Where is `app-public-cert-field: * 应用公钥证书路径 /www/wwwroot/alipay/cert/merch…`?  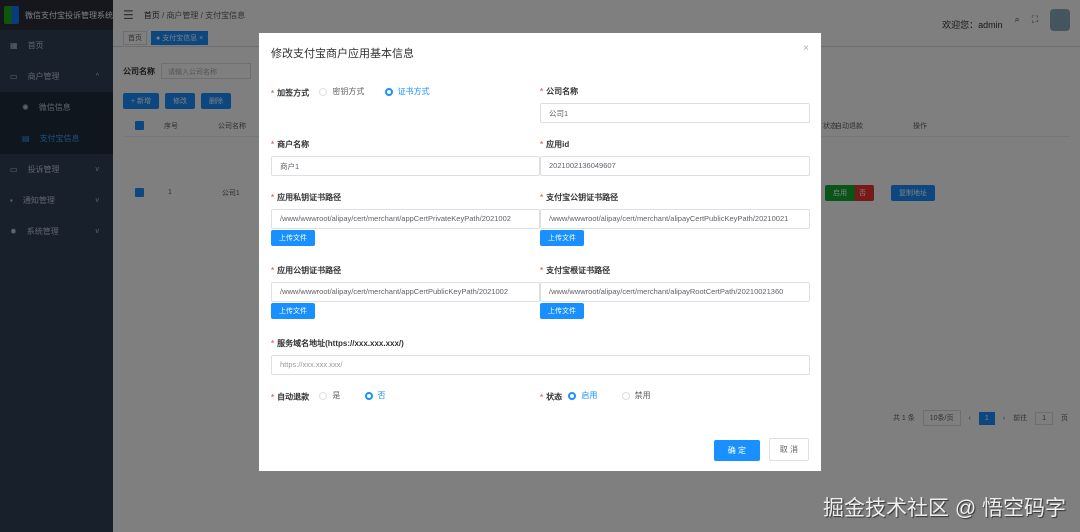
app-public-cert-field: * 应用公钥证书路径 /www/wwwroot/alipay/cert/merch… is located at coordinates (405, 292).